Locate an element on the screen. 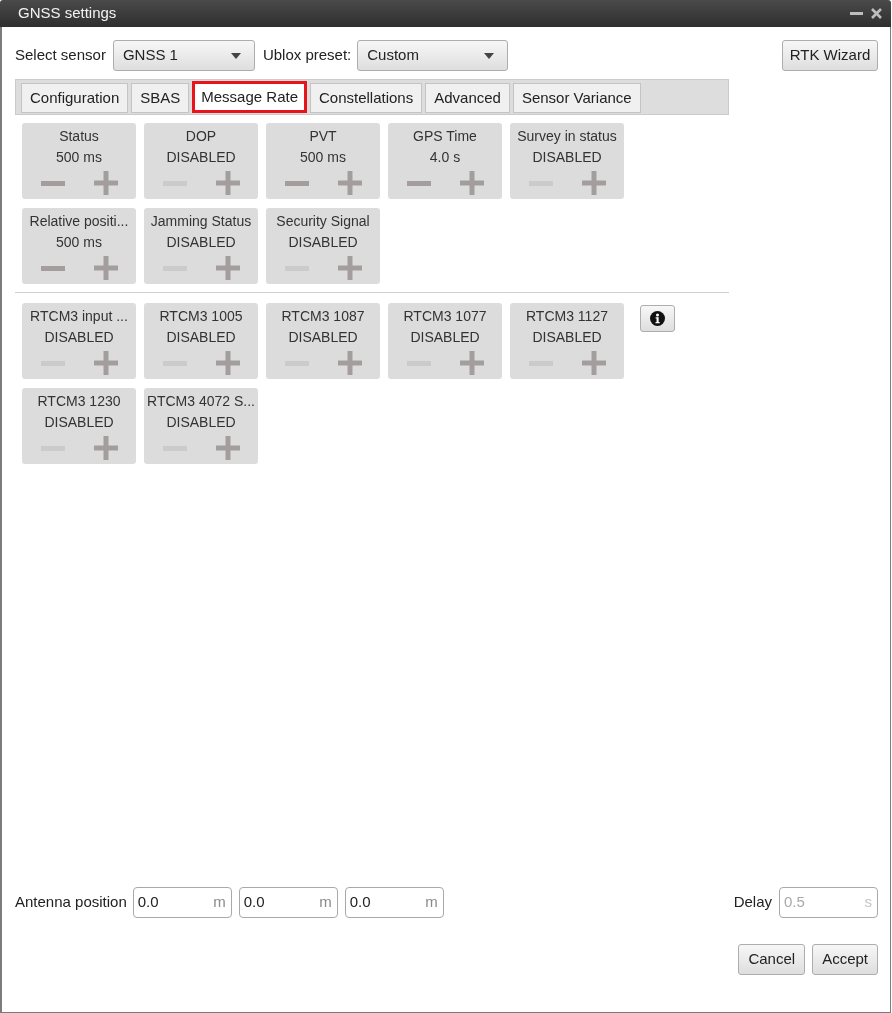  message-name: Jamming Status is located at coordinates (201, 221).